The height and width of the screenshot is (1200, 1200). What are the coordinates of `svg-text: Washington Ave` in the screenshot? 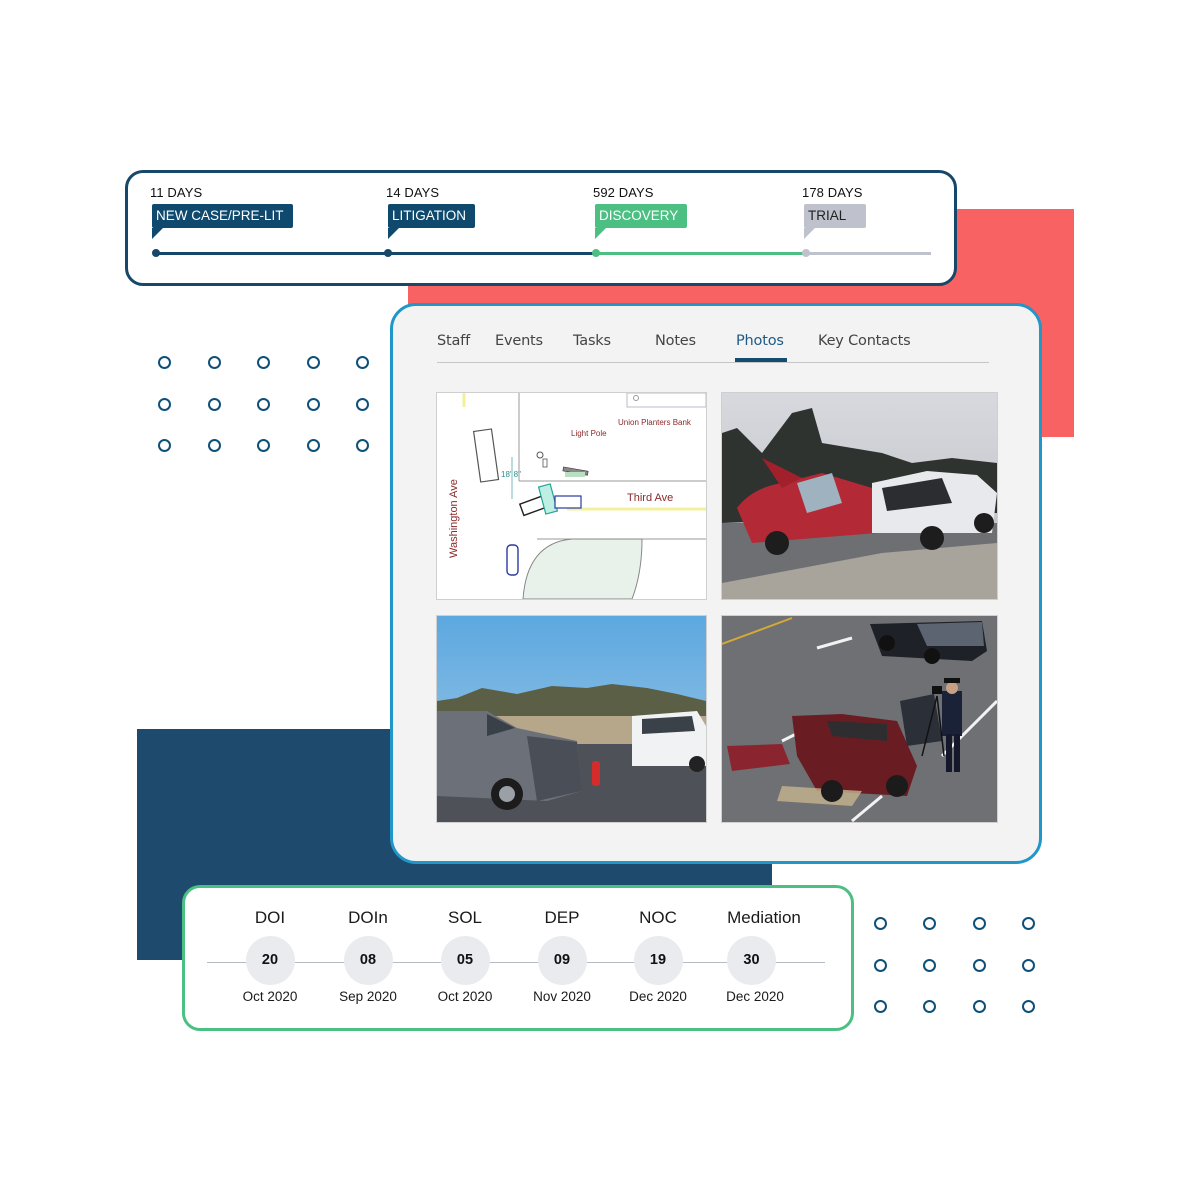 It's located at (454, 518).